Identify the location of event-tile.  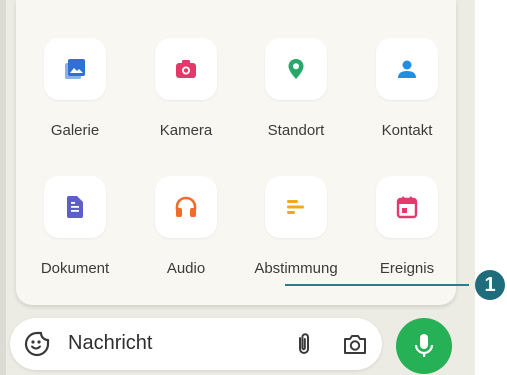
(407, 207).